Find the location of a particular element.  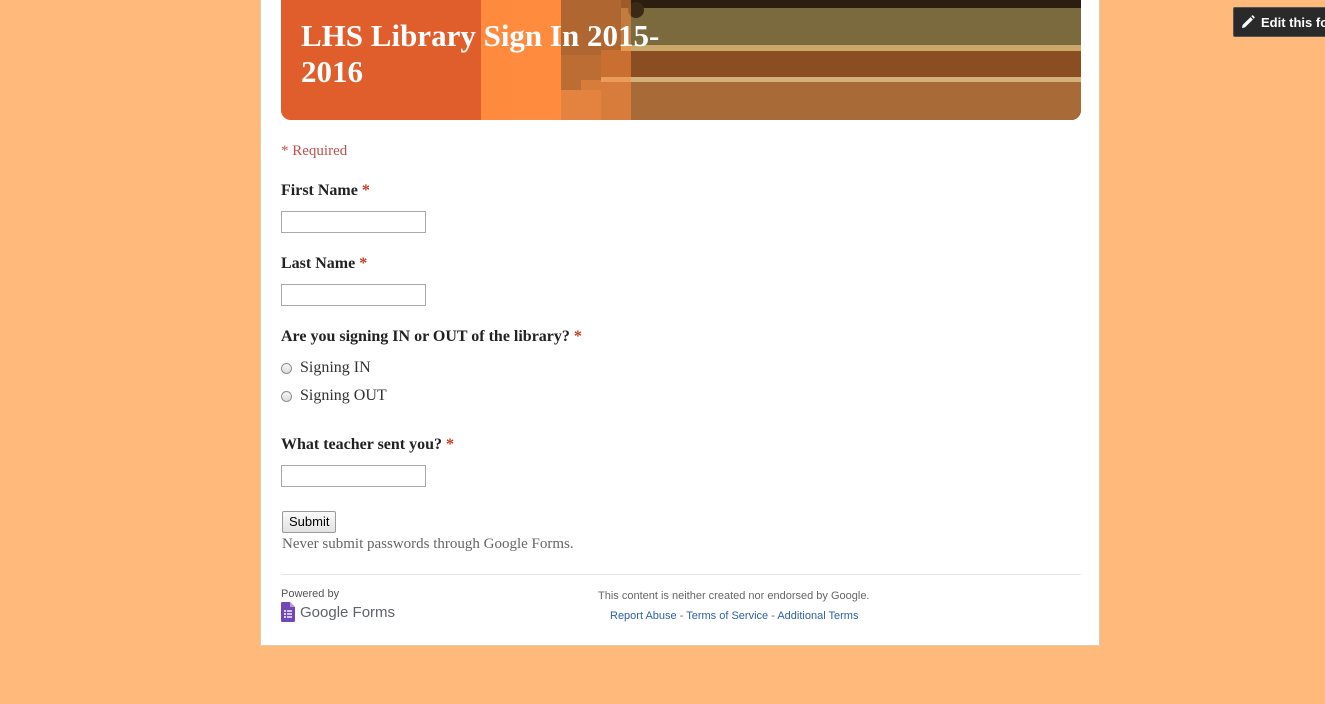

terms-of-service-link: Terms of Service is located at coordinates (727, 616).